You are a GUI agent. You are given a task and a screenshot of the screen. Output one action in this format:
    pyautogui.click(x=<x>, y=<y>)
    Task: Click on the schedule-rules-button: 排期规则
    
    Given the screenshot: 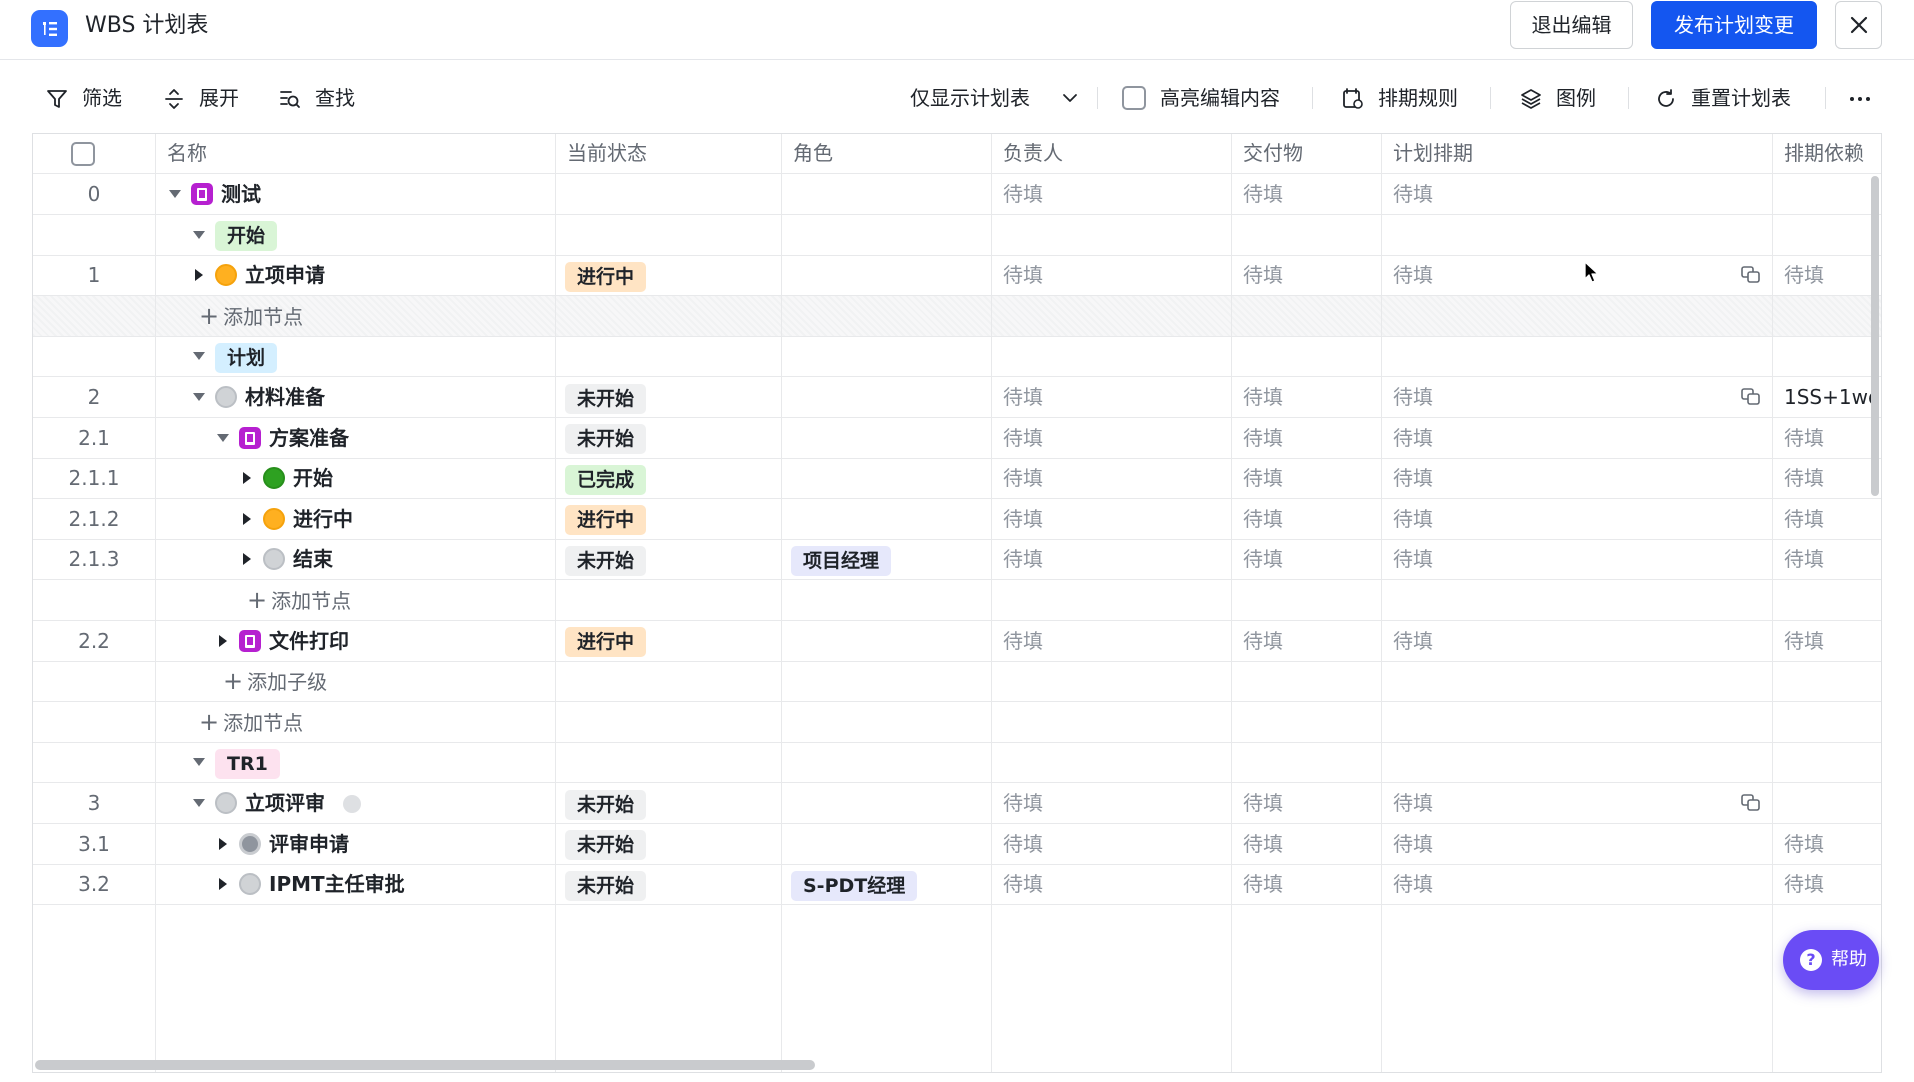 What is the action you would take?
    pyautogui.click(x=1407, y=98)
    